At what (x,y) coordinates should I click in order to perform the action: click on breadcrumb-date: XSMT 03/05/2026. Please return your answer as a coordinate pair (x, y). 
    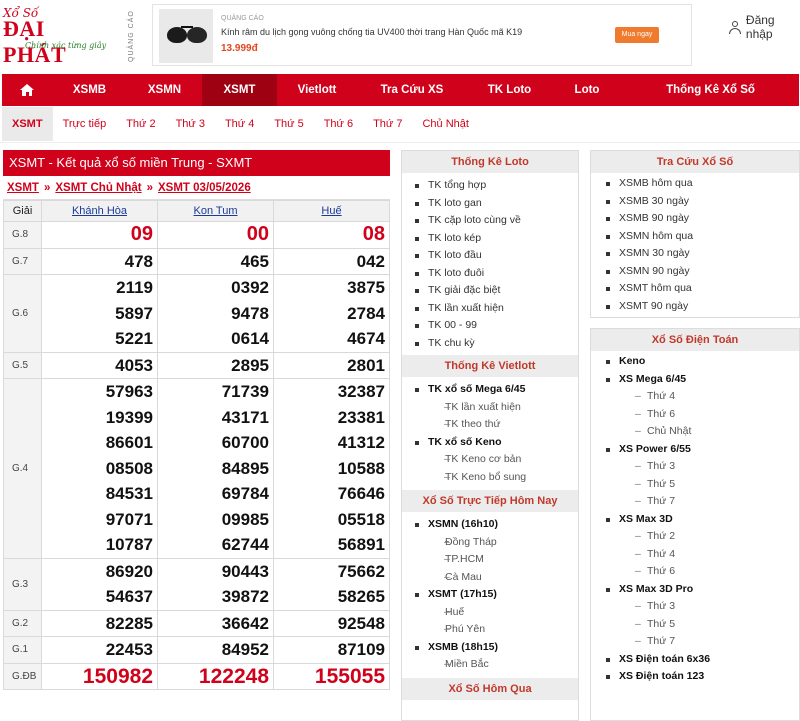
    Looking at the image, I should click on (204, 188).